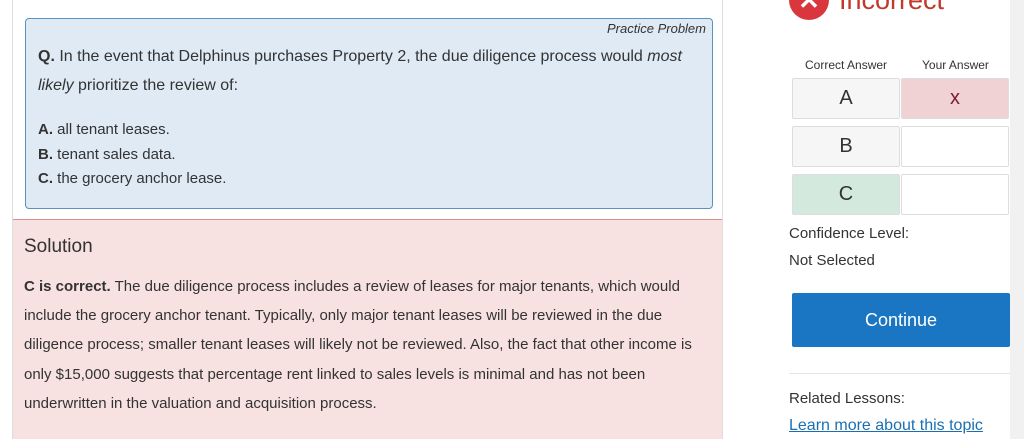 The image size is (1024, 439). What do you see at coordinates (656, 28) in the screenshot?
I see `practice-problem-label: Practice Problem` at bounding box center [656, 28].